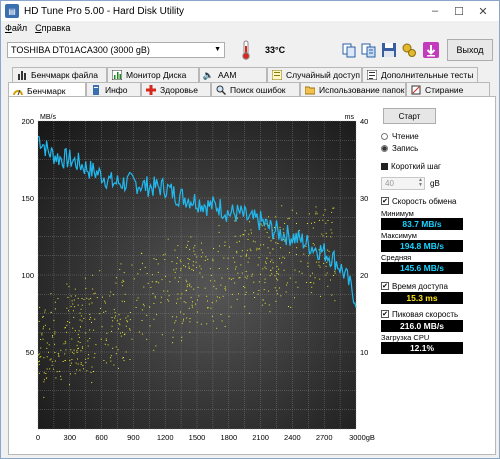  Describe the element at coordinates (314, 74) in the screenshot. I see `tab-random-access: Случайный доступ` at that location.